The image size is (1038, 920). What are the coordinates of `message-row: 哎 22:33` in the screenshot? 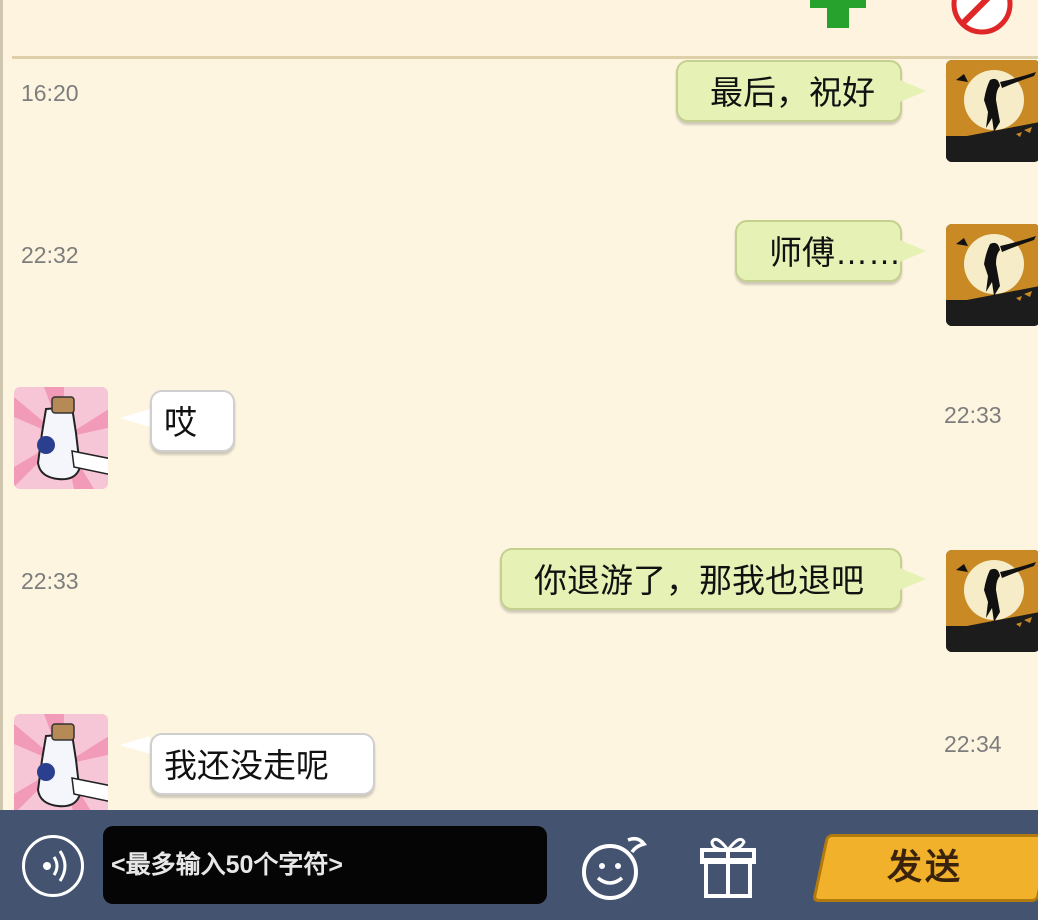 It's located at (519, 438).